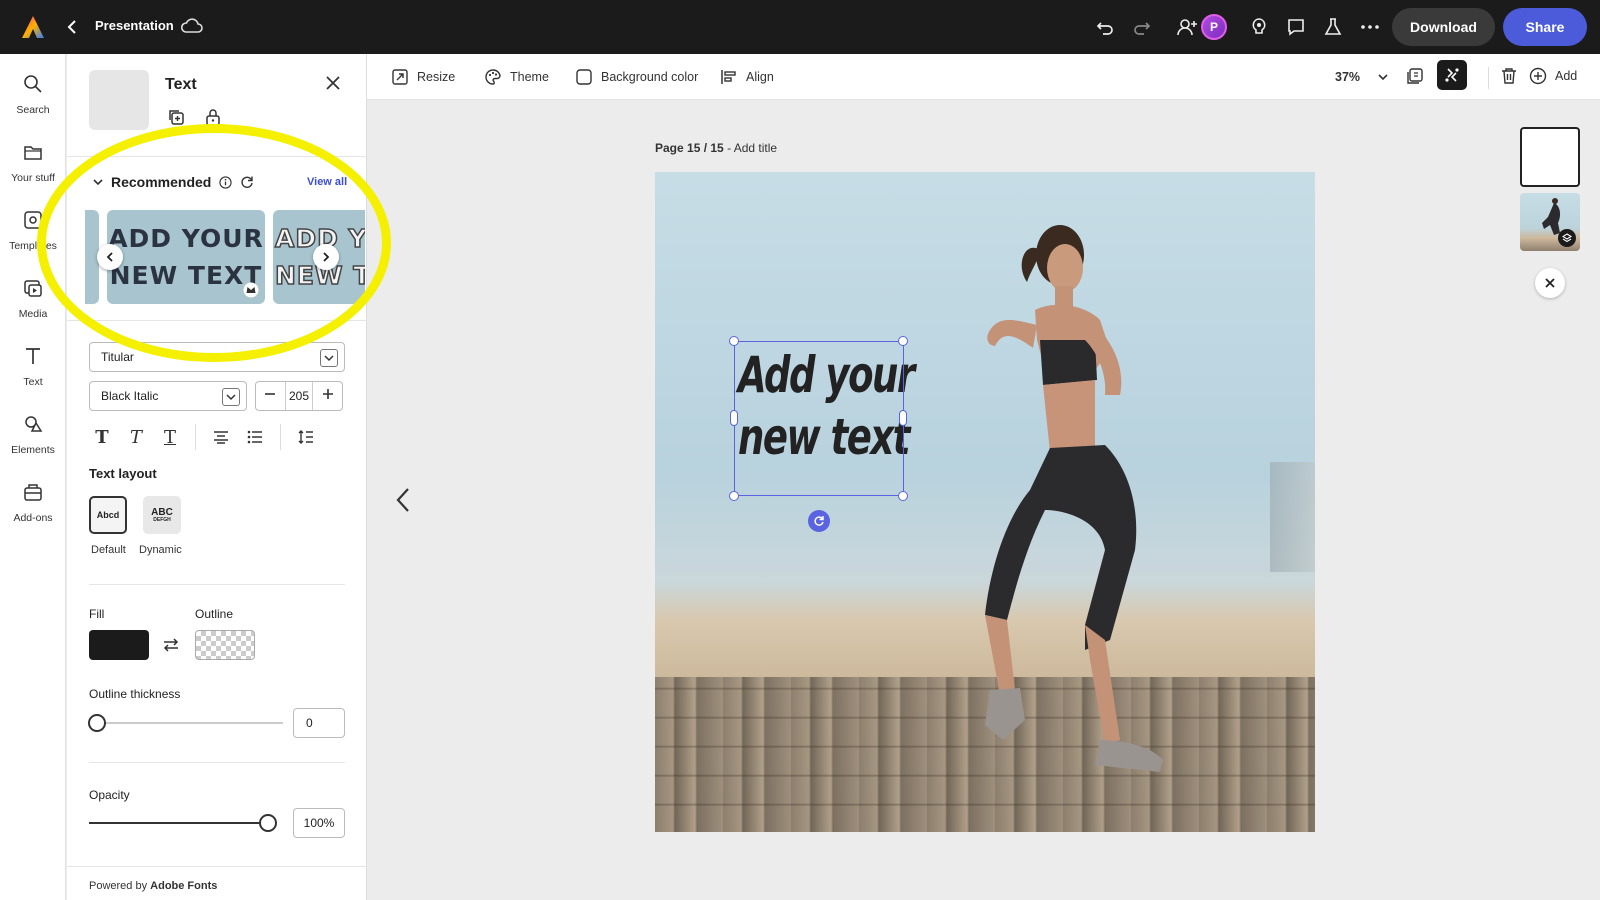  I want to click on bullet-list-icon, so click(255, 437).